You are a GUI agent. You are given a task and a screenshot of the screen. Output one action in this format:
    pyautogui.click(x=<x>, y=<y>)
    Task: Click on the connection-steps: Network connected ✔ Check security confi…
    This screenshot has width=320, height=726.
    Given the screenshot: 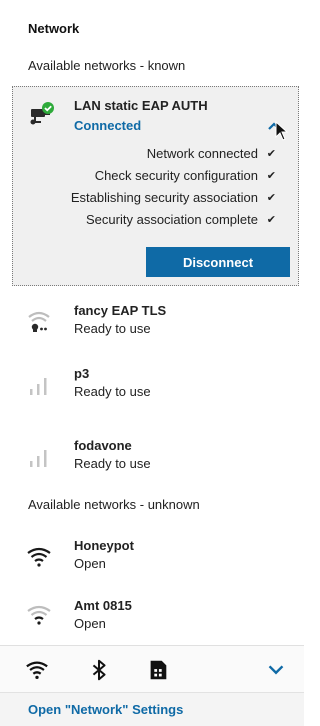 What is the action you would take?
    pyautogui.click(x=173, y=186)
    